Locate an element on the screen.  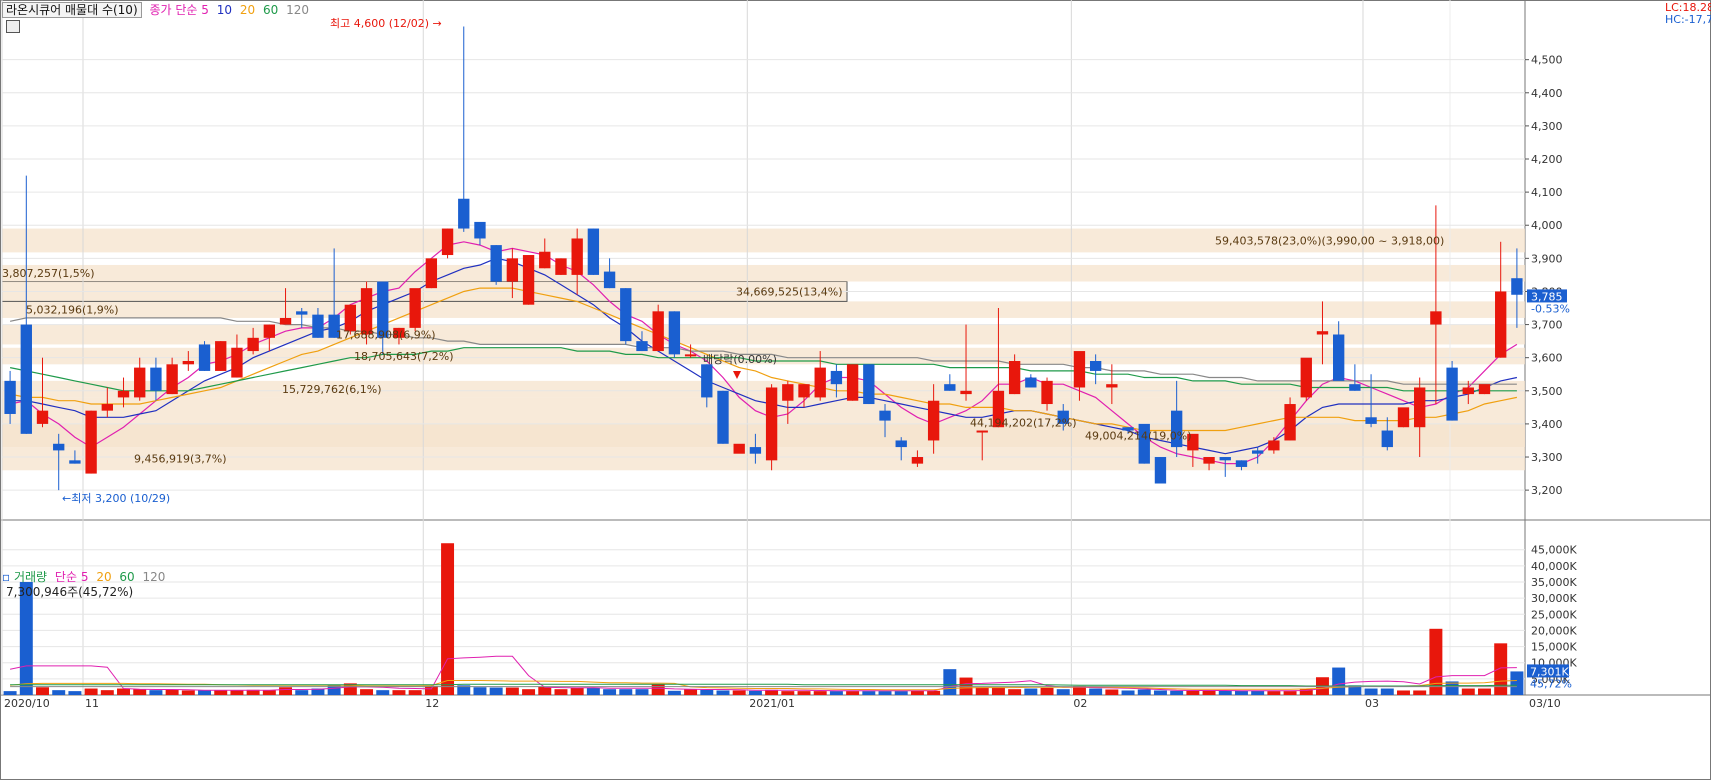
y-tick-label: 4,000 is located at coordinates (1547, 225).